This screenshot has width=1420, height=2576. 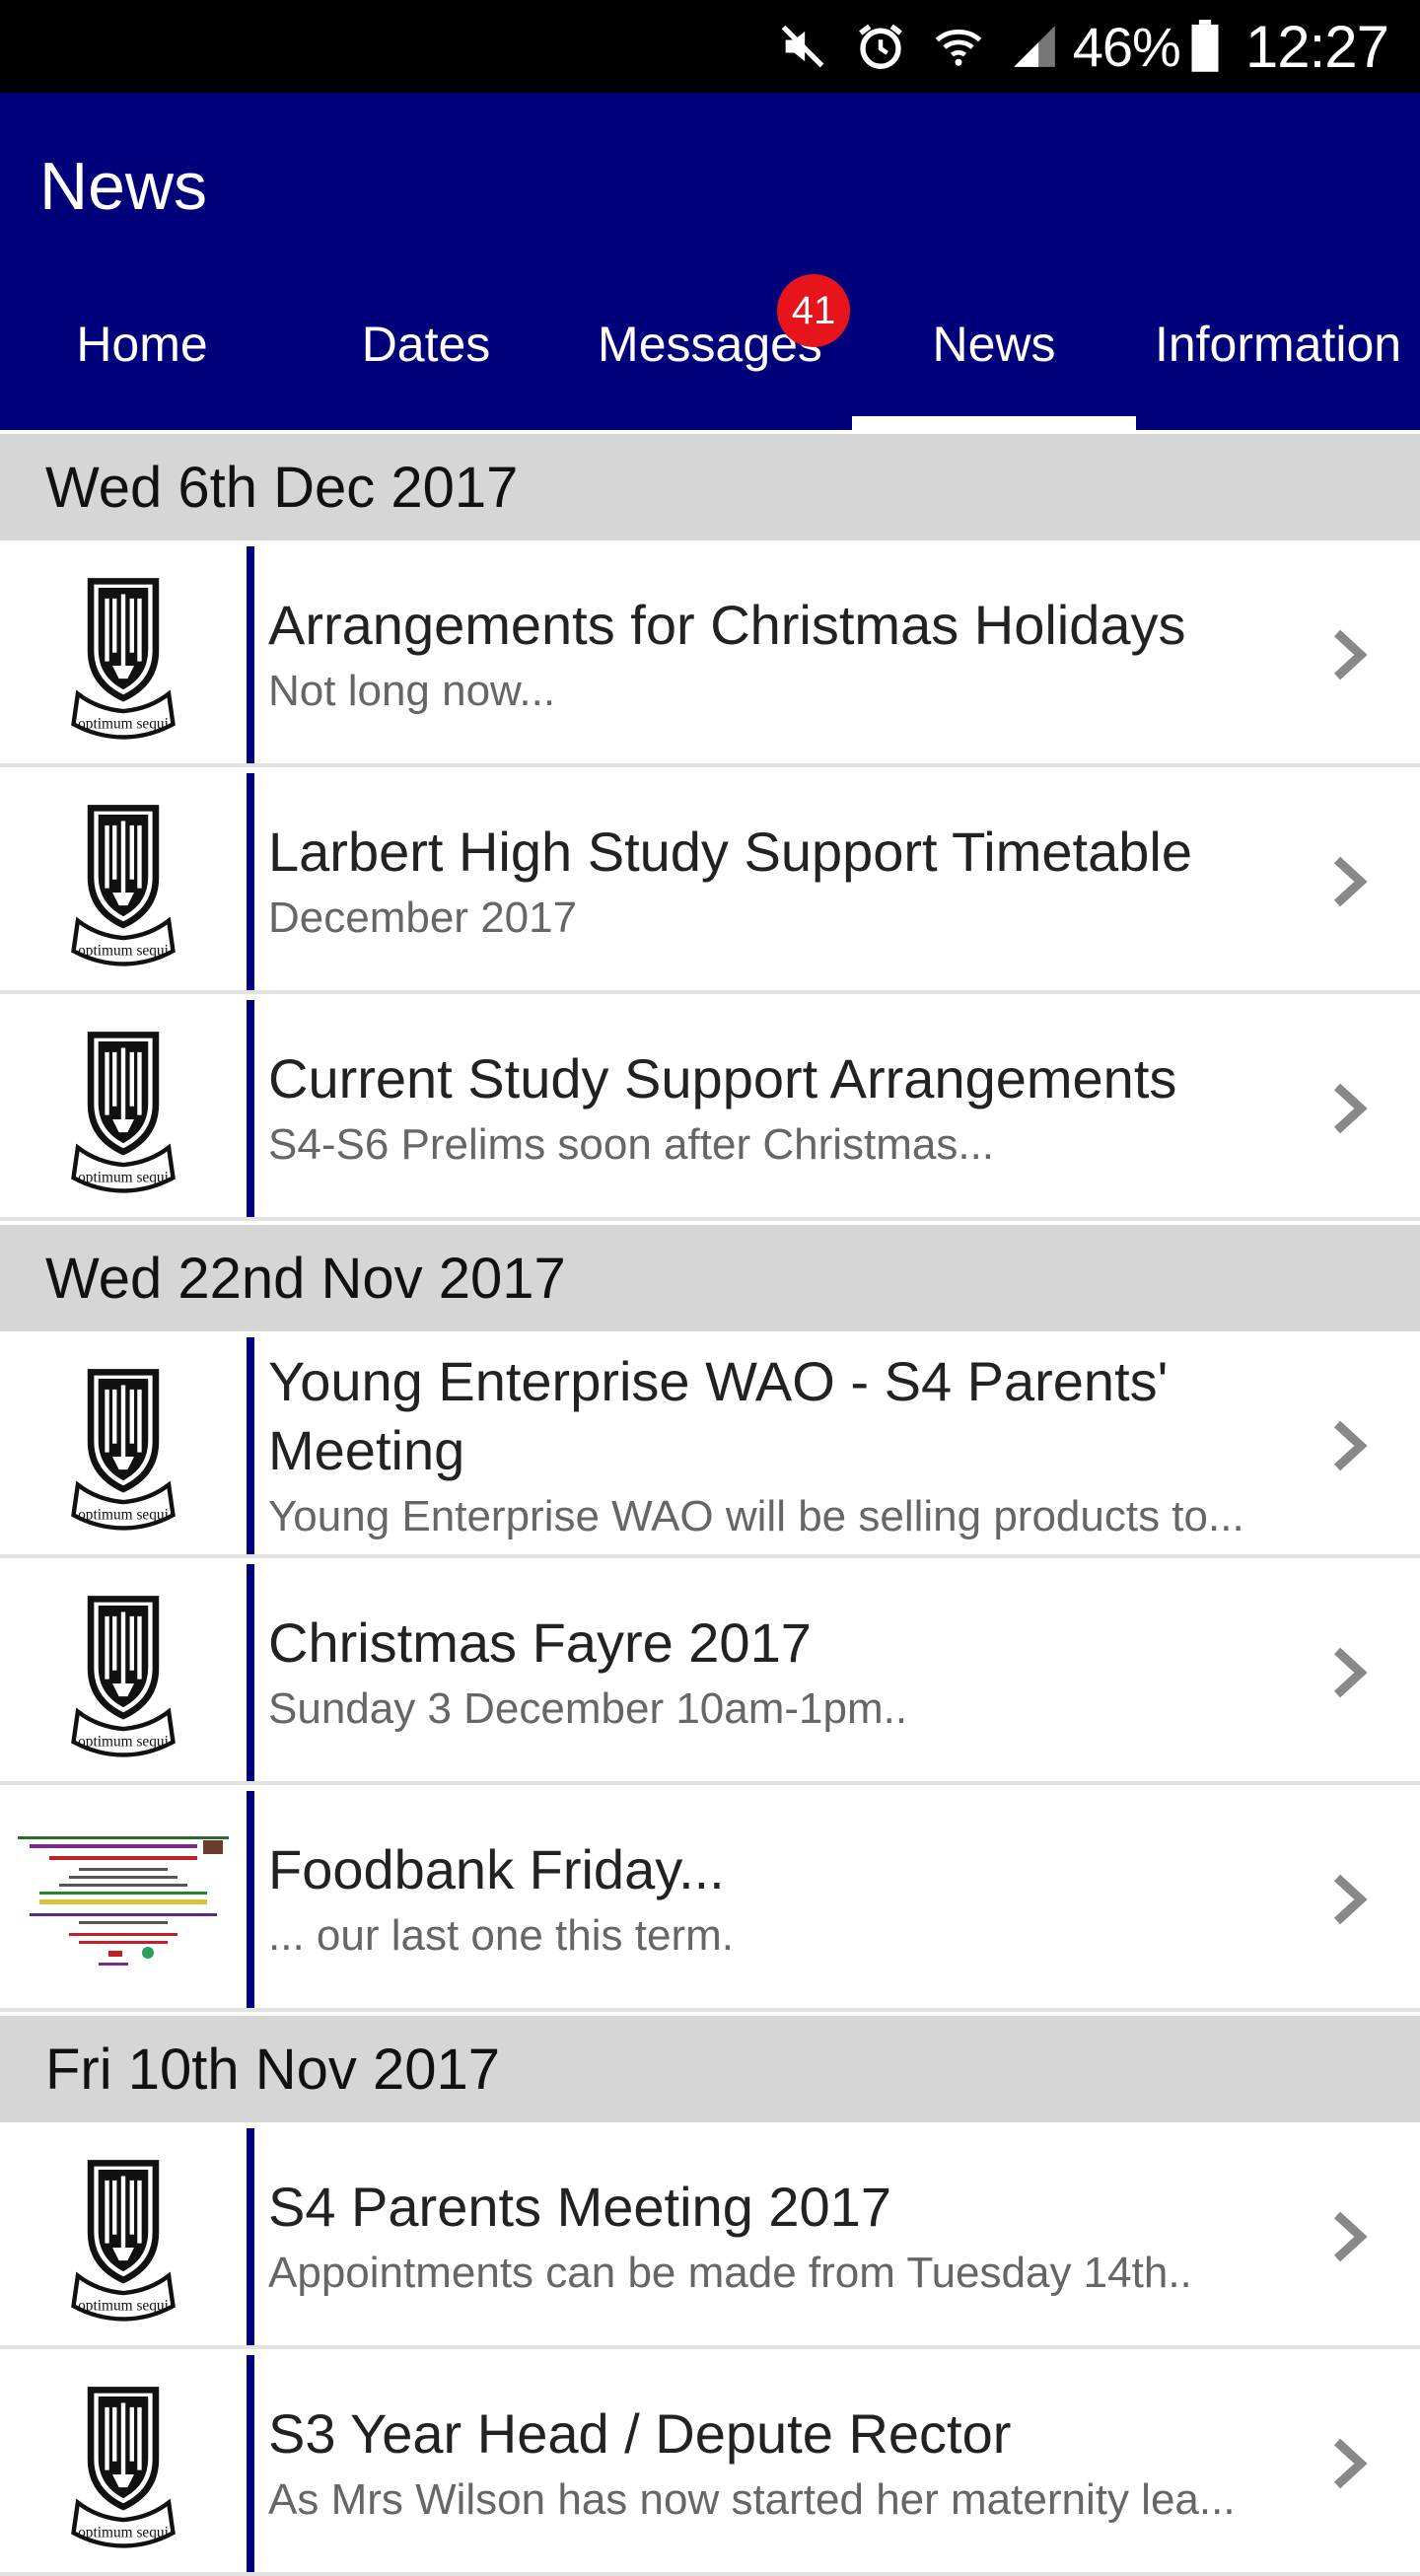 I want to click on tab-label: News, so click(x=994, y=344).